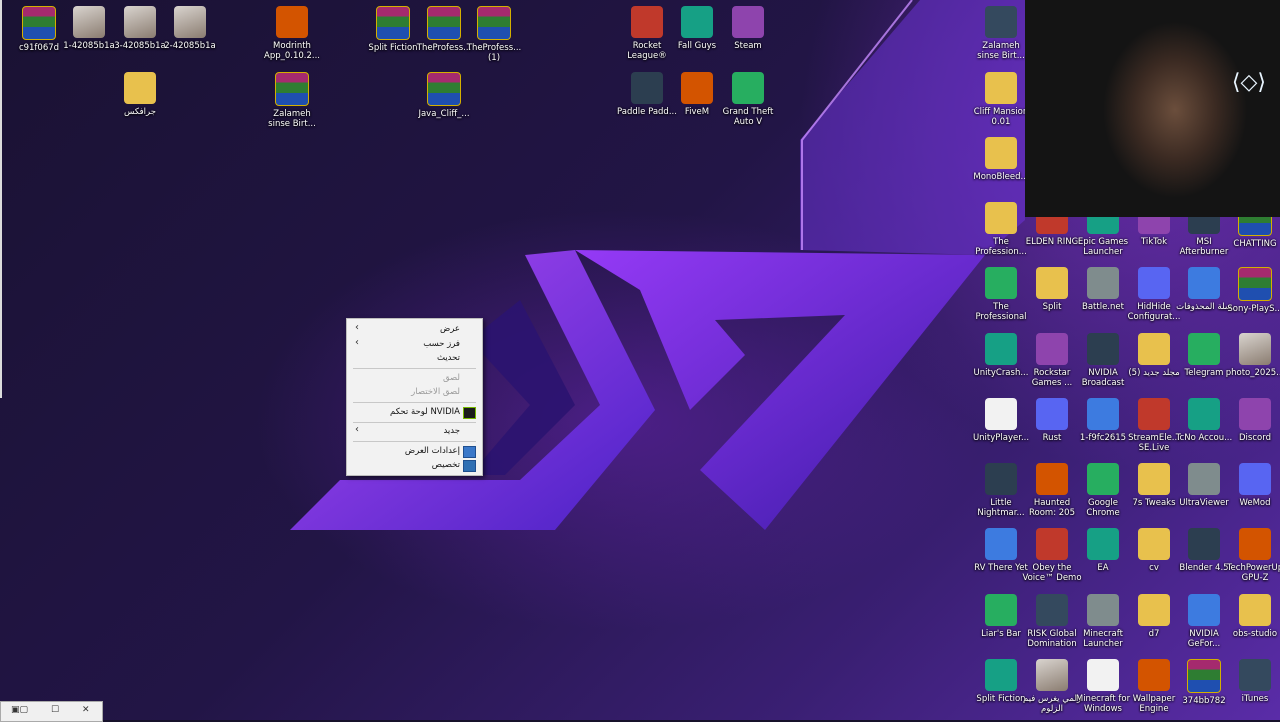  I want to click on blender-icon, so click(1204, 544).